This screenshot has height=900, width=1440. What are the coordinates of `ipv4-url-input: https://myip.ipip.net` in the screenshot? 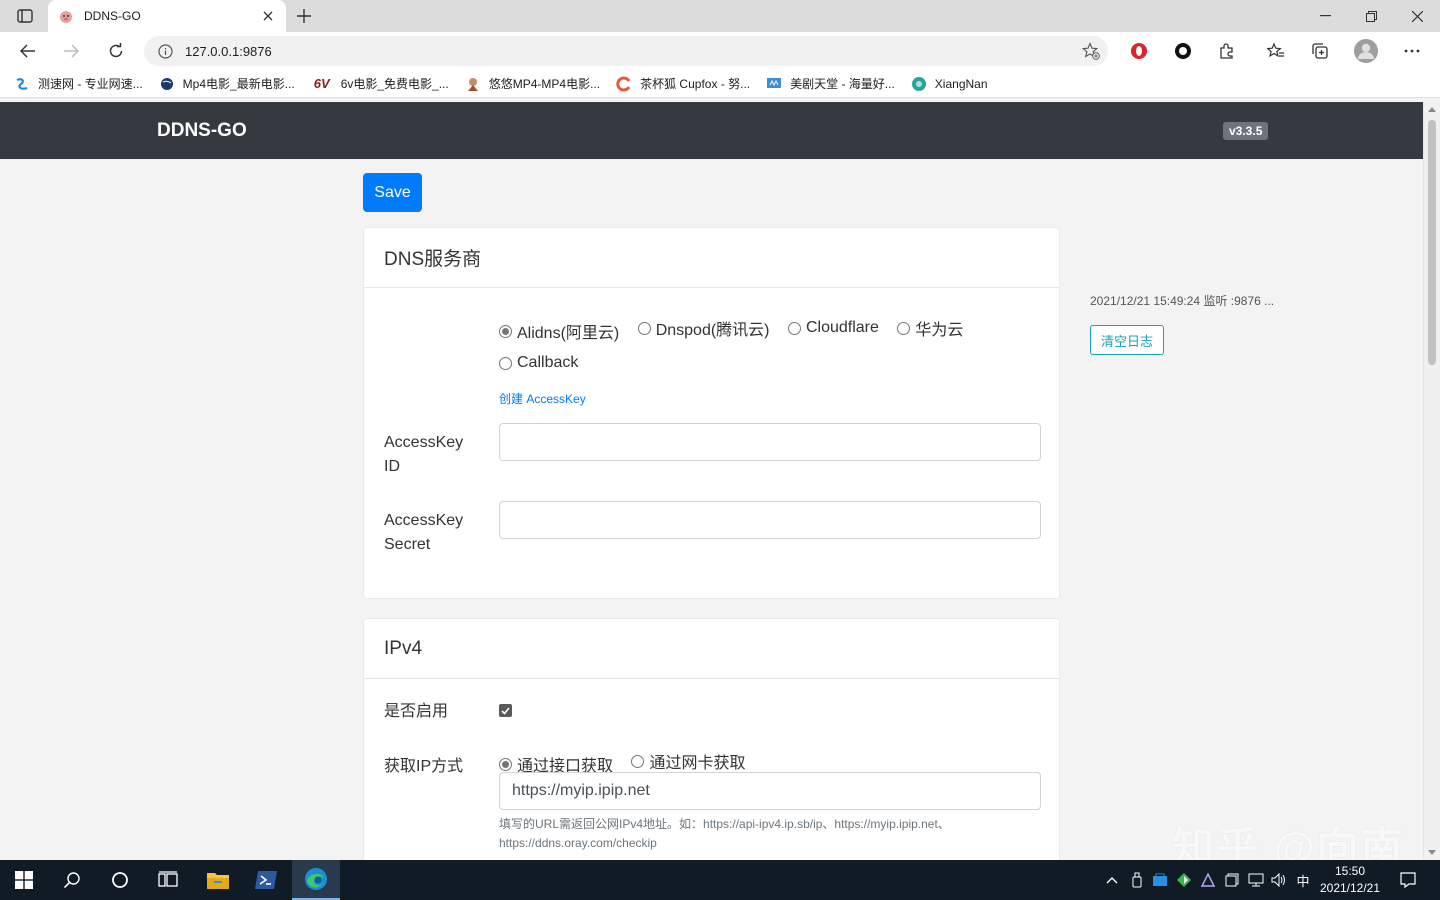 It's located at (770, 791).